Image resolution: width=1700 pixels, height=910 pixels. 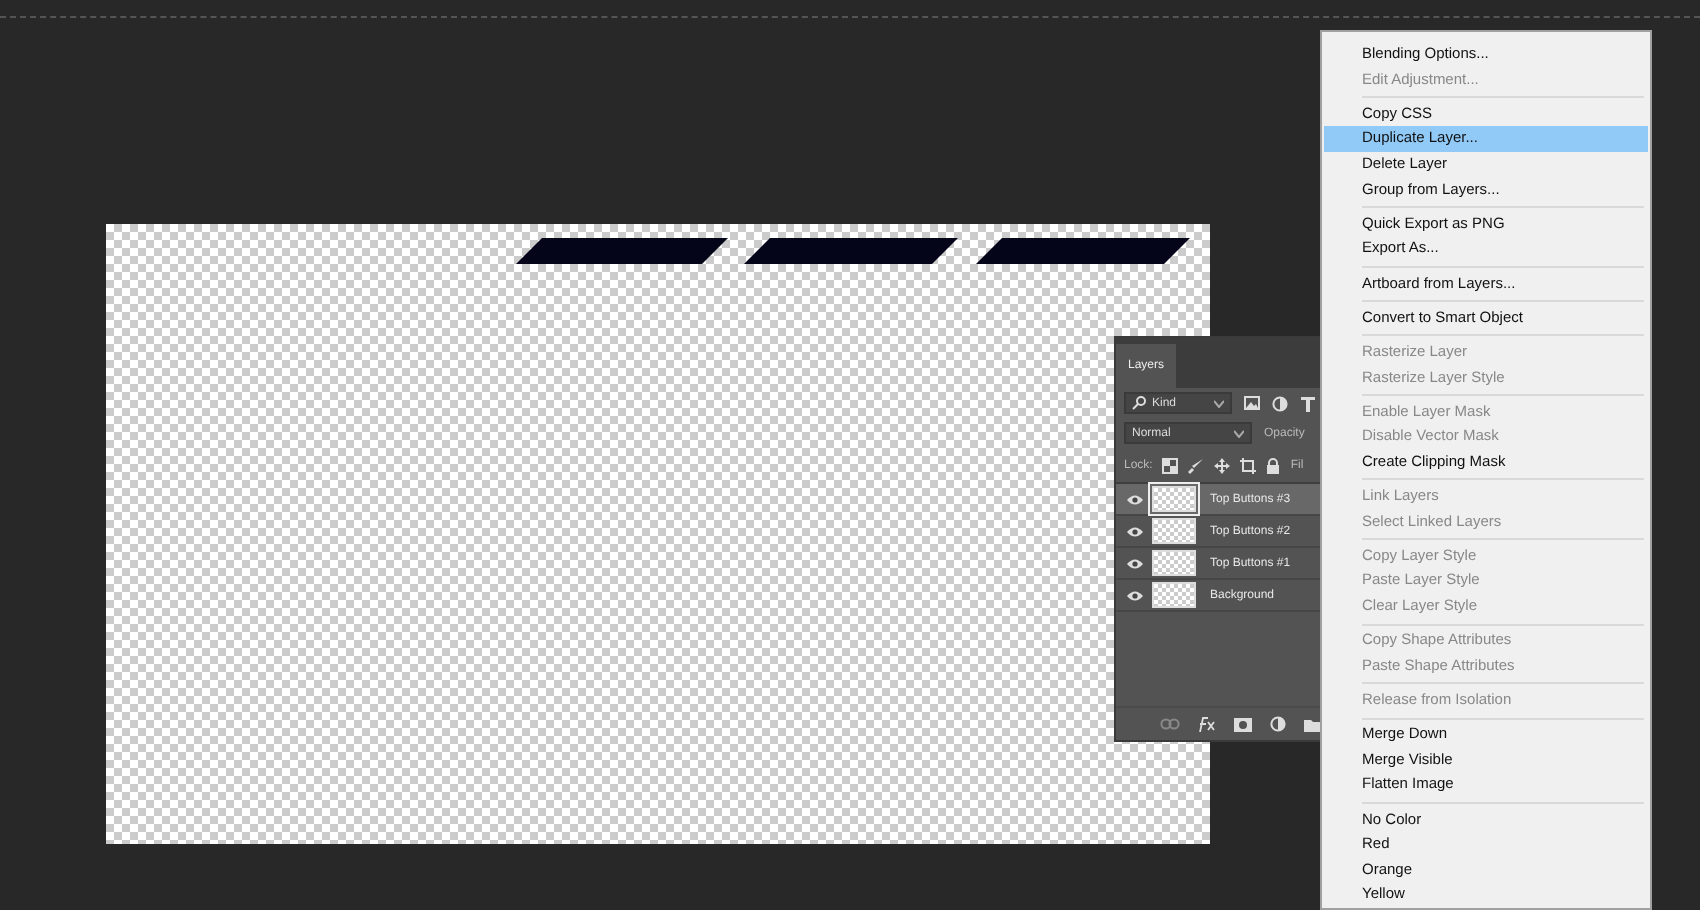 I want to click on lock-icon, so click(x=1273, y=465).